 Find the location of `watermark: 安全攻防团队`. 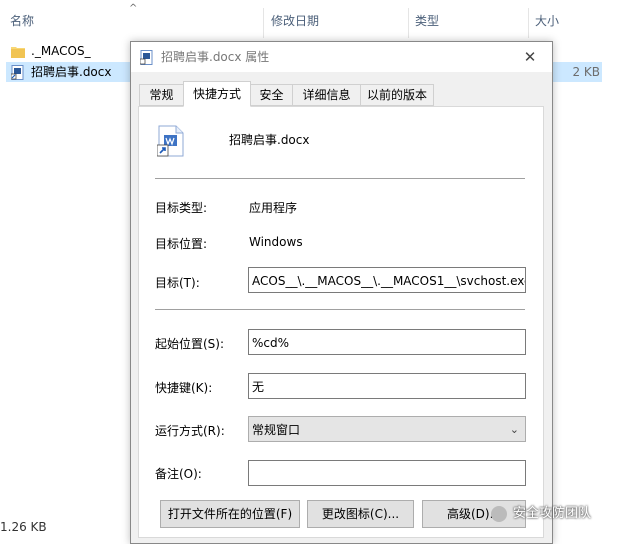

watermark: 安全攻防团队 is located at coordinates (541, 514).